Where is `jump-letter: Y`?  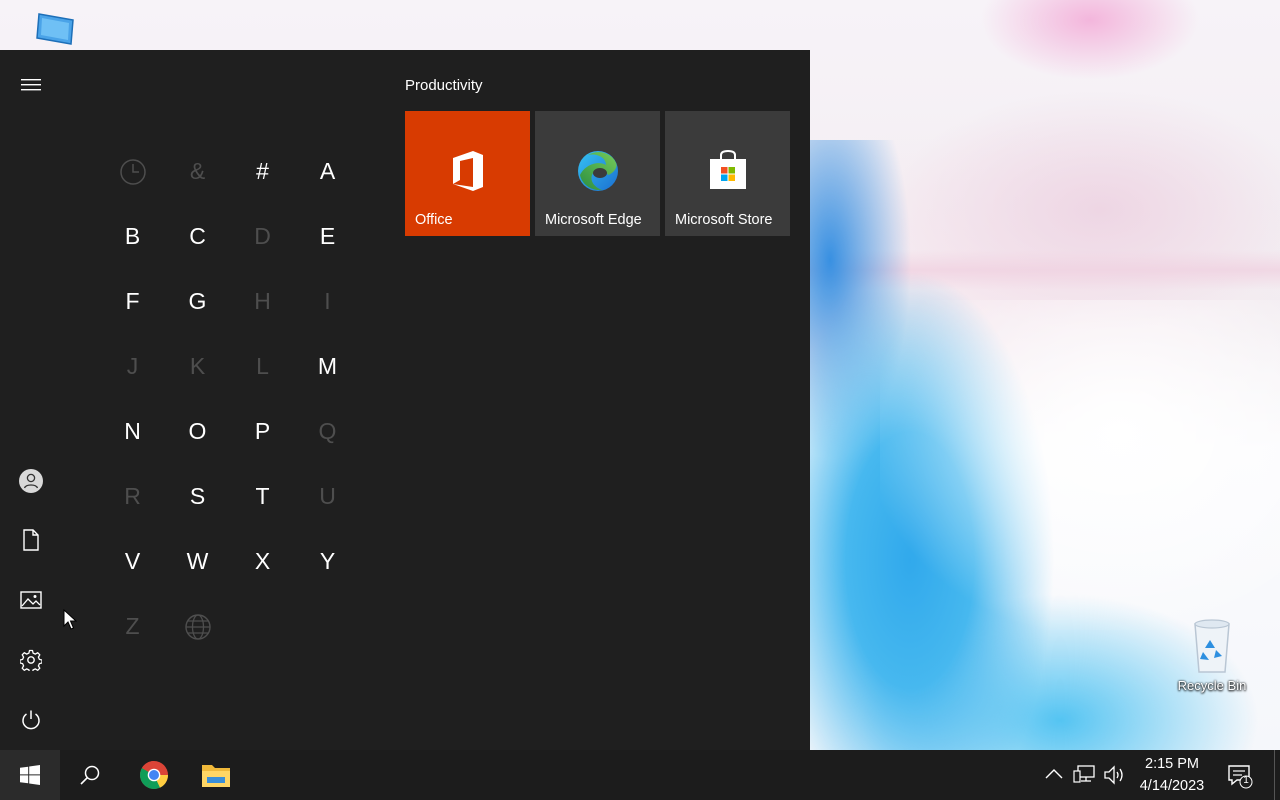 jump-letter: Y is located at coordinates (327, 561).